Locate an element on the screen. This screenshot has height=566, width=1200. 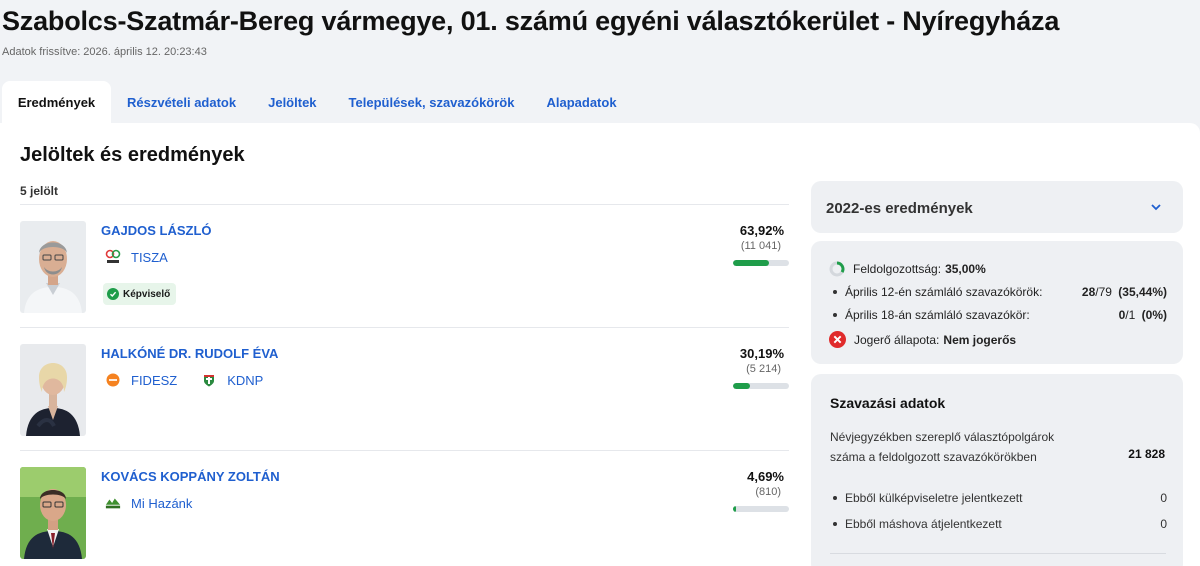
apr12-pct: (35,44%) is located at coordinates (1142, 292).